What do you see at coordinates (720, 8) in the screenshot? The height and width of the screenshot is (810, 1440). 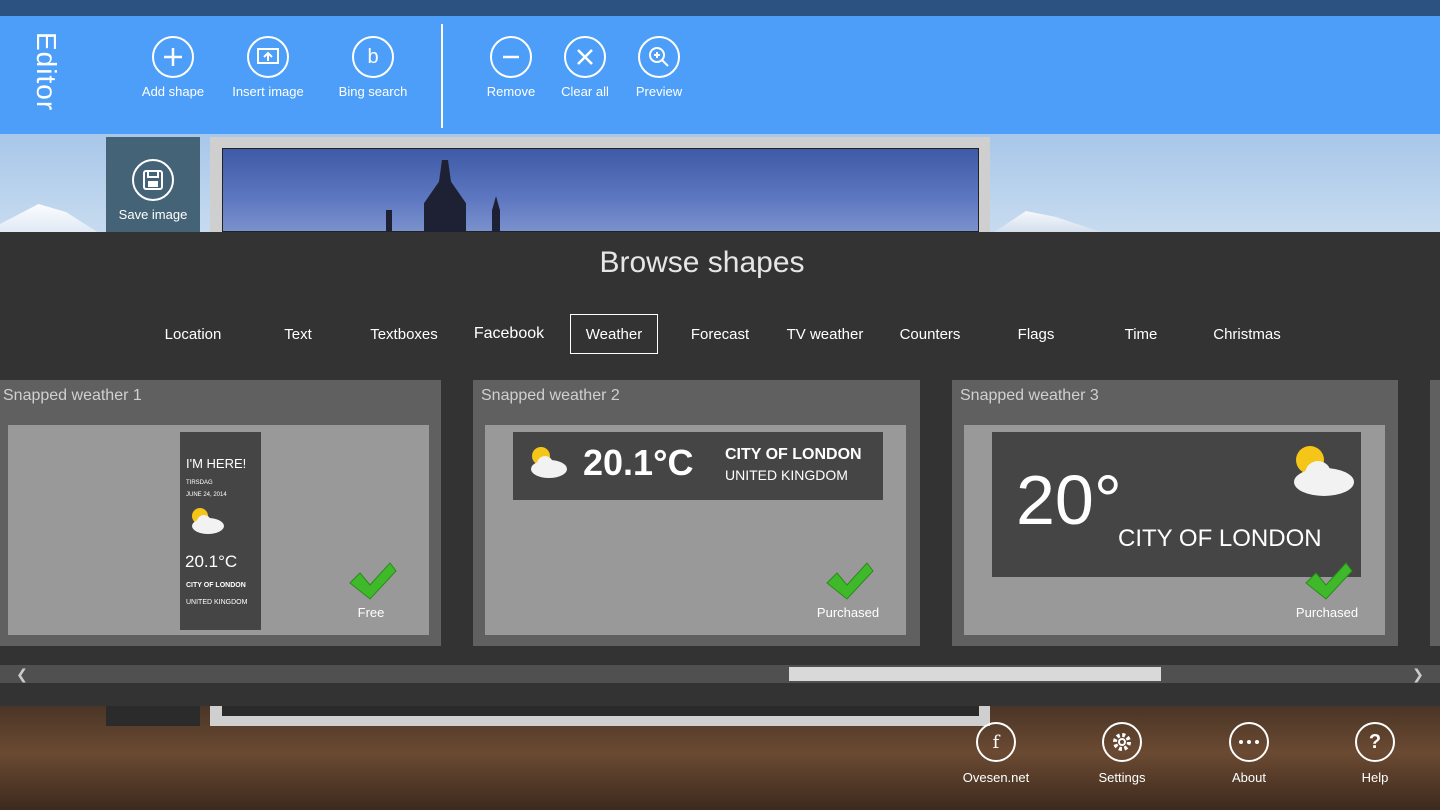 I see `window-top-strip` at bounding box center [720, 8].